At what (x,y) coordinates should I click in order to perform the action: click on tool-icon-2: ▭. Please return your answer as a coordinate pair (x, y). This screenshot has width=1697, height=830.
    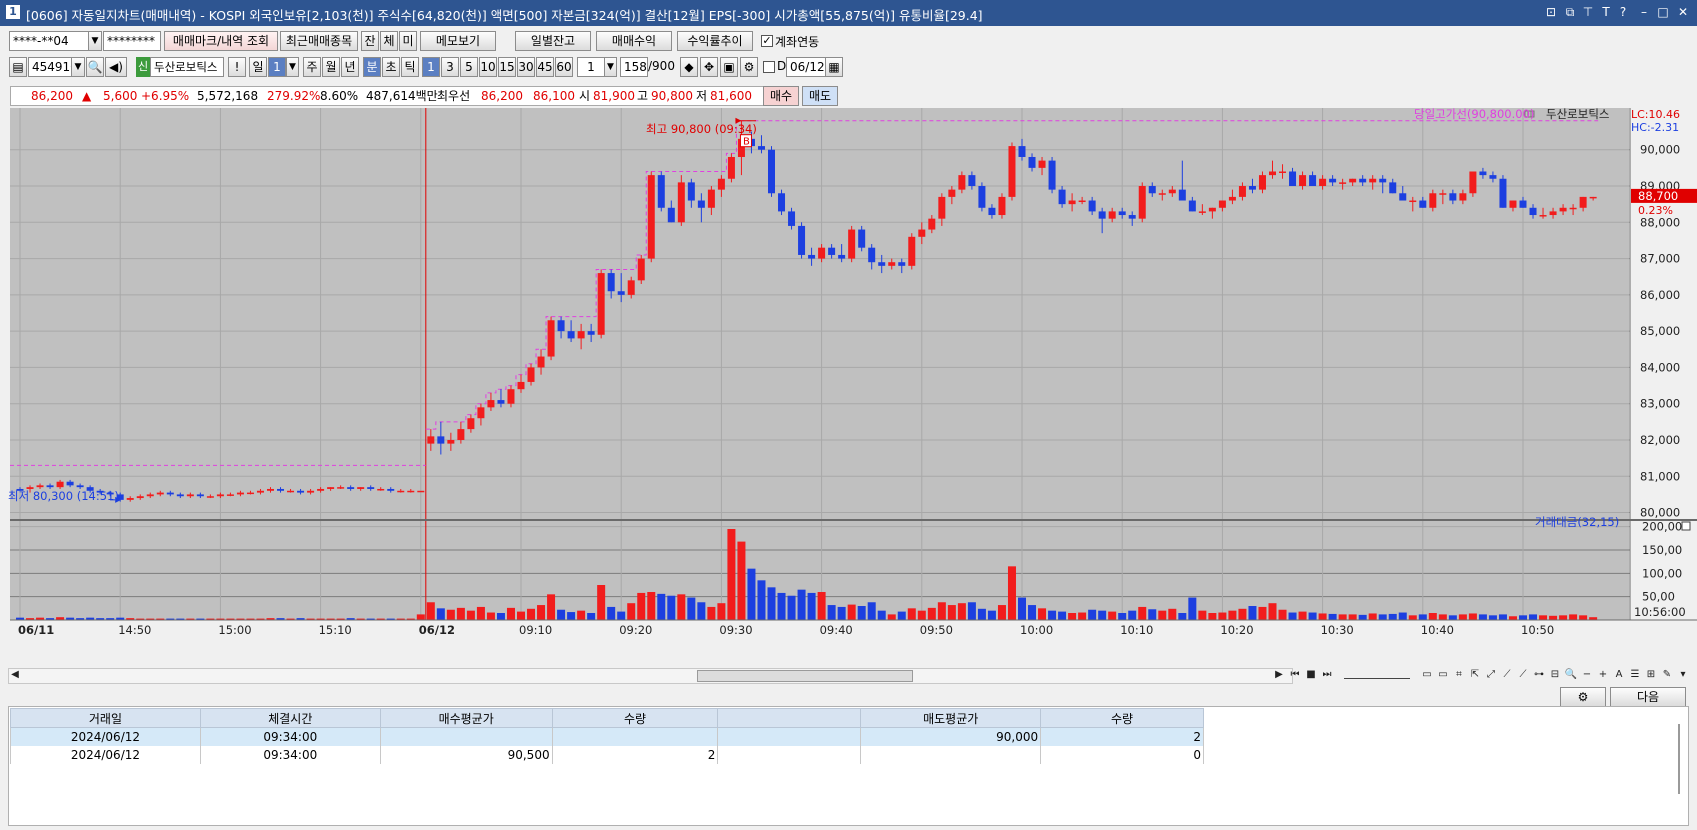
    Looking at the image, I should click on (1443, 675).